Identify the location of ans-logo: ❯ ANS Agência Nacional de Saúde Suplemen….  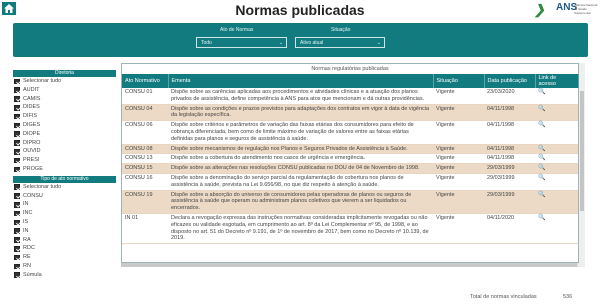
(566, 10).